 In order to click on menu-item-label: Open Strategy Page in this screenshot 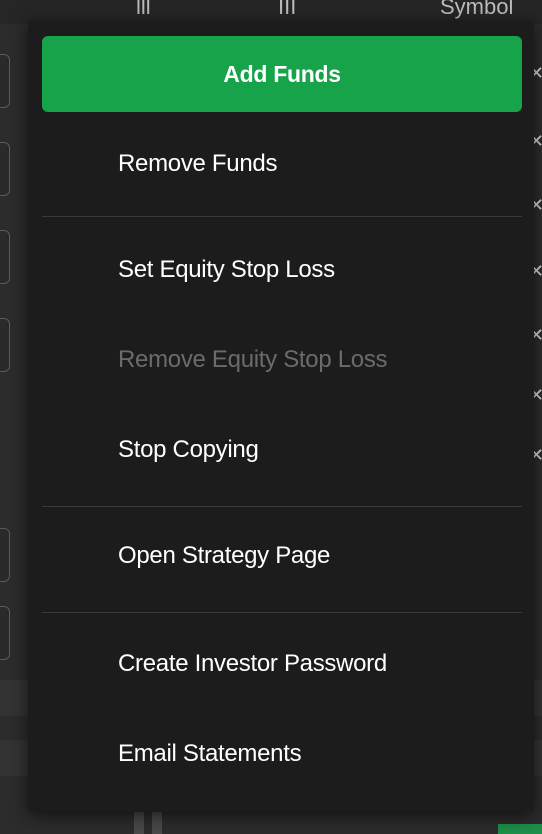, I will do `click(224, 555)`.